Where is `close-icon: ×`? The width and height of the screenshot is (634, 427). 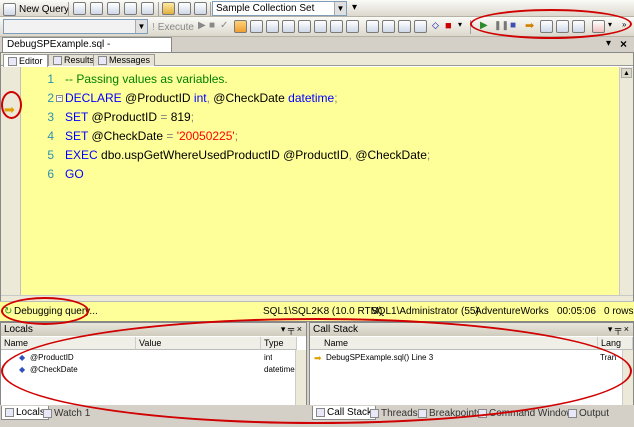
close-icon: × is located at coordinates (623, 44).